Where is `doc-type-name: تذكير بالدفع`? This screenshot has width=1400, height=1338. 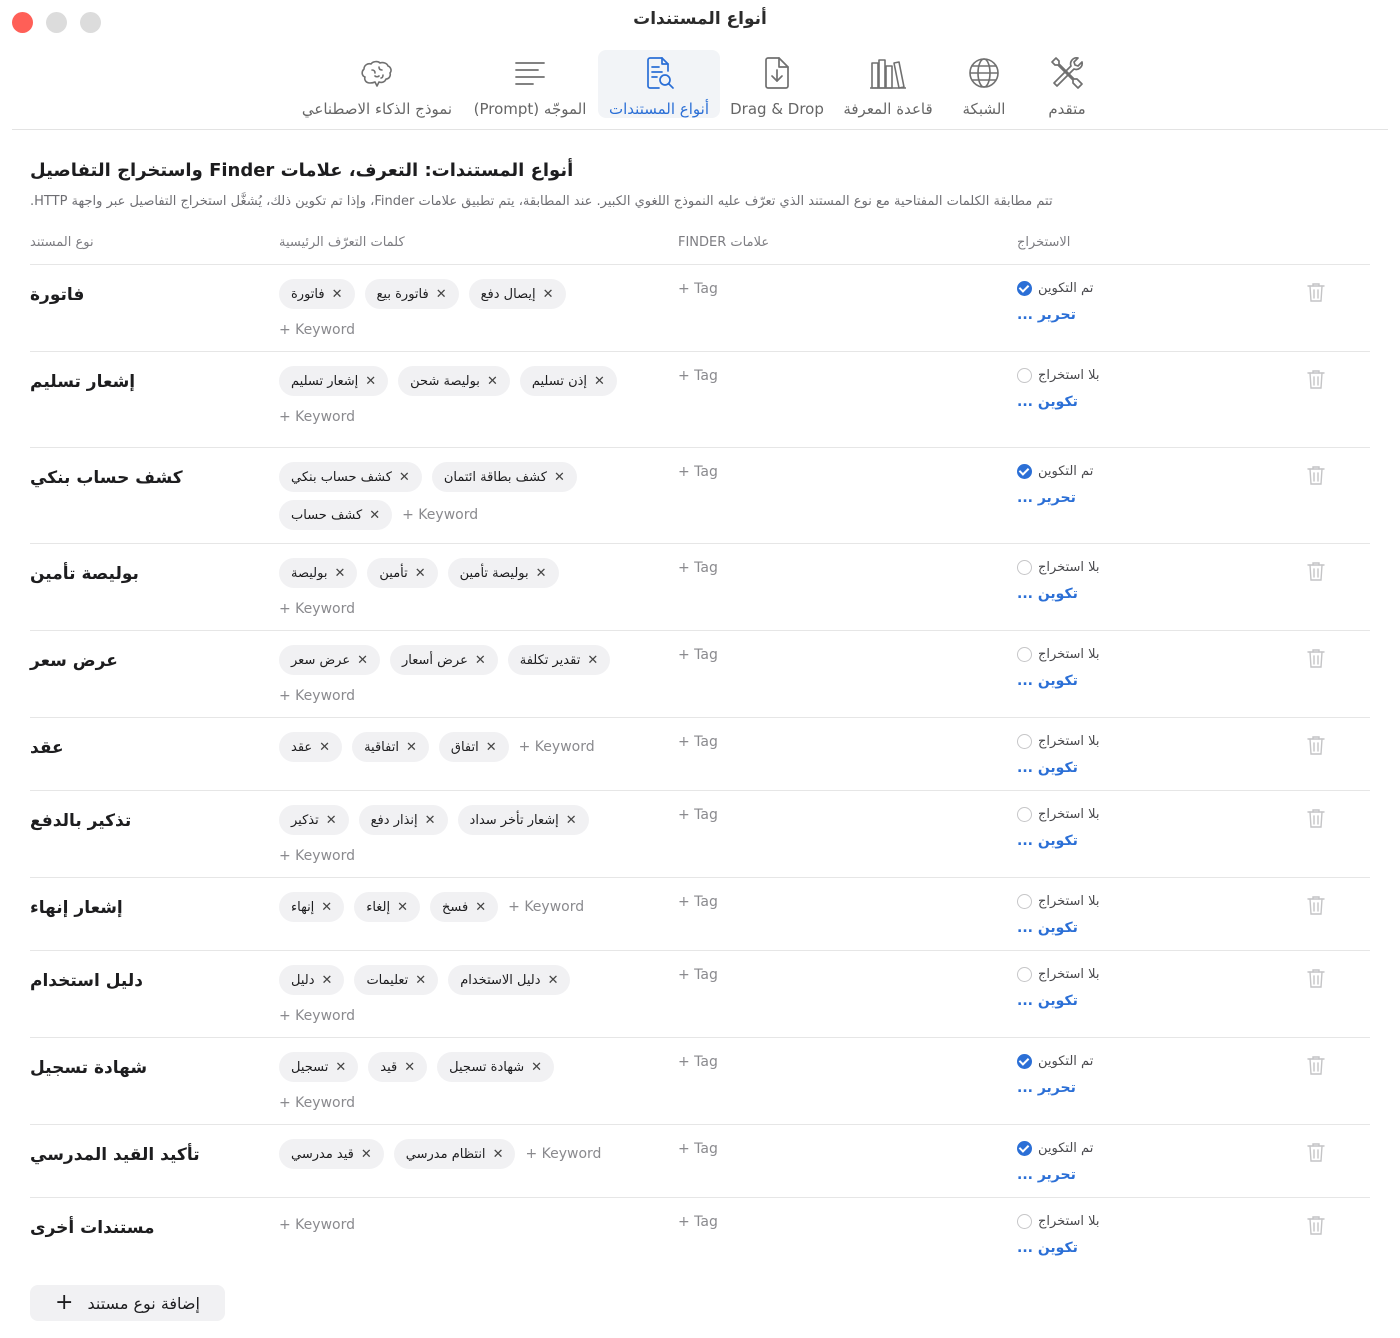 doc-type-name: تذكير بالدفع is located at coordinates (80, 821).